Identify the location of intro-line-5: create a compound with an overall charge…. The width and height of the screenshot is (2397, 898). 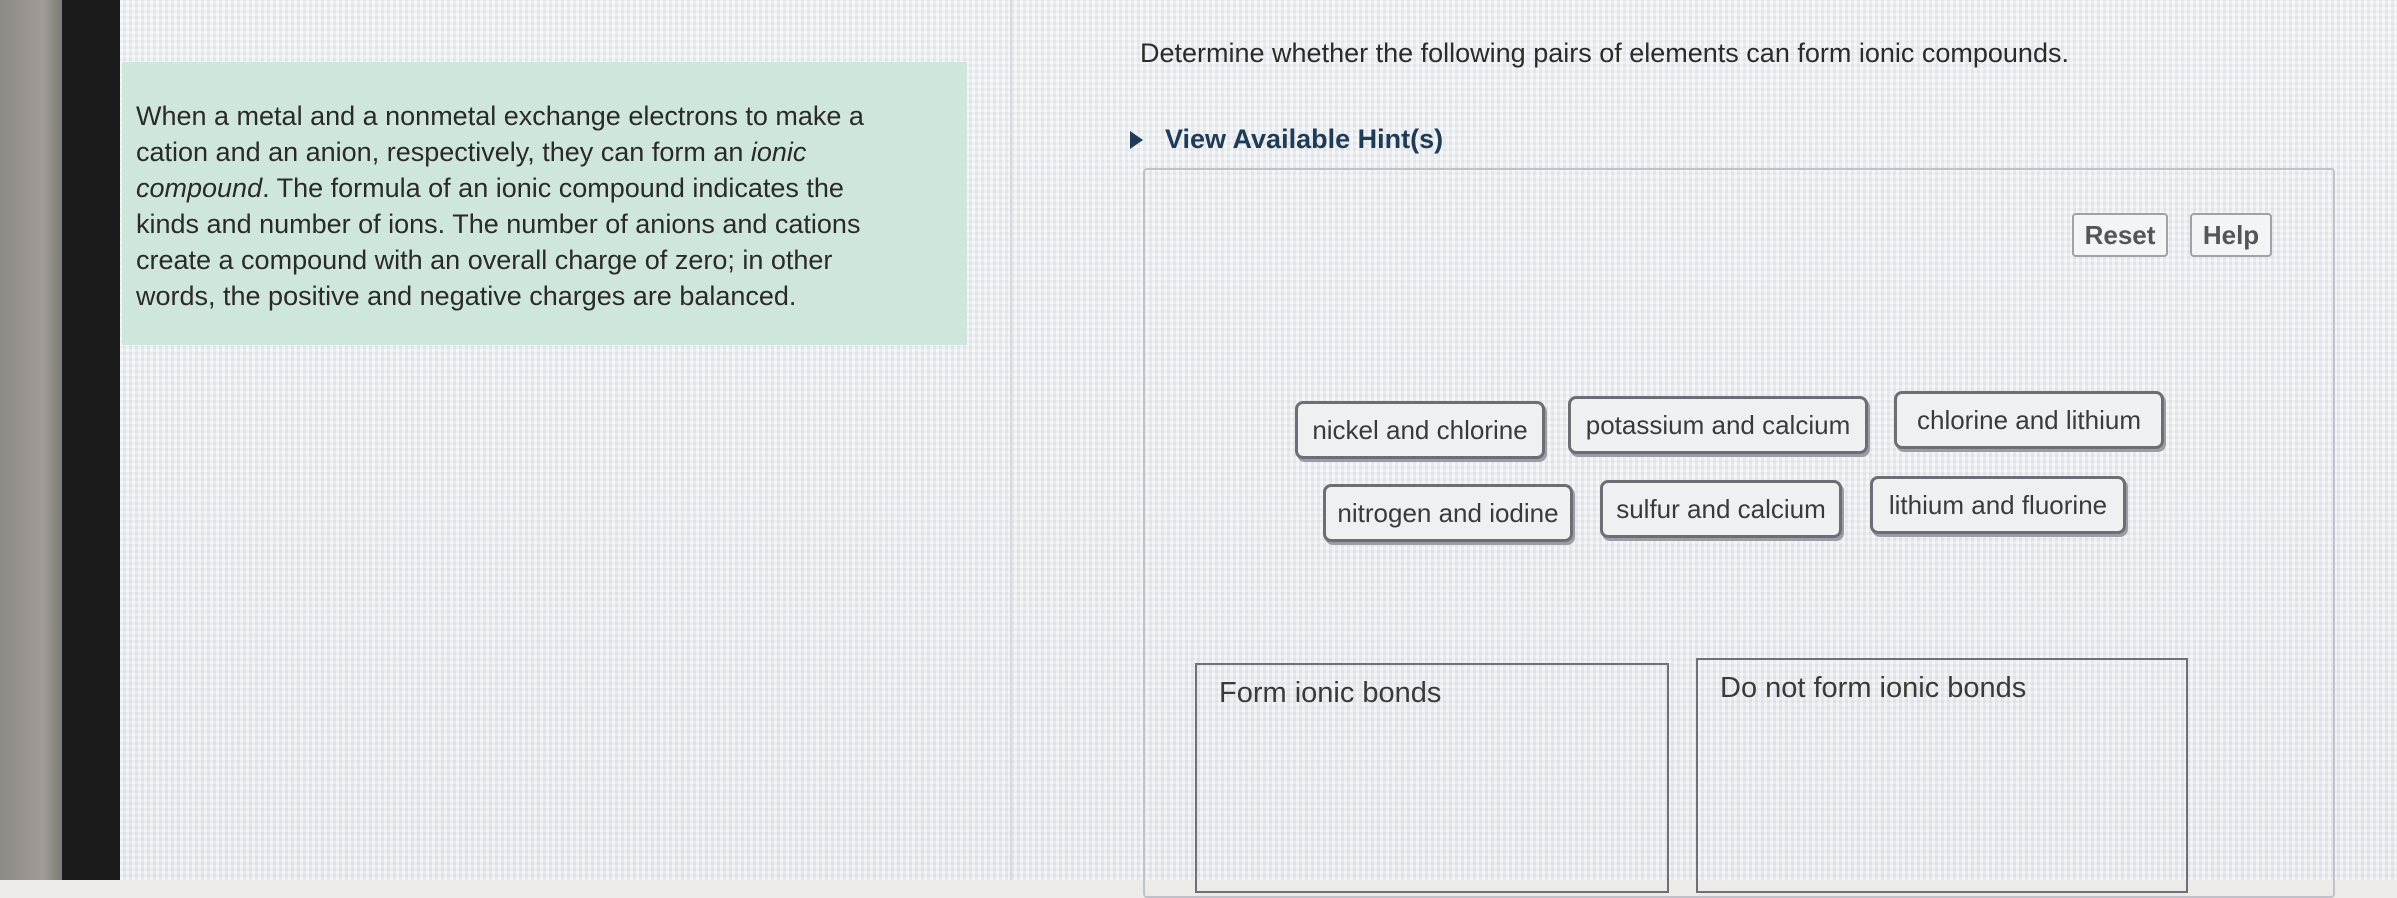
(484, 260).